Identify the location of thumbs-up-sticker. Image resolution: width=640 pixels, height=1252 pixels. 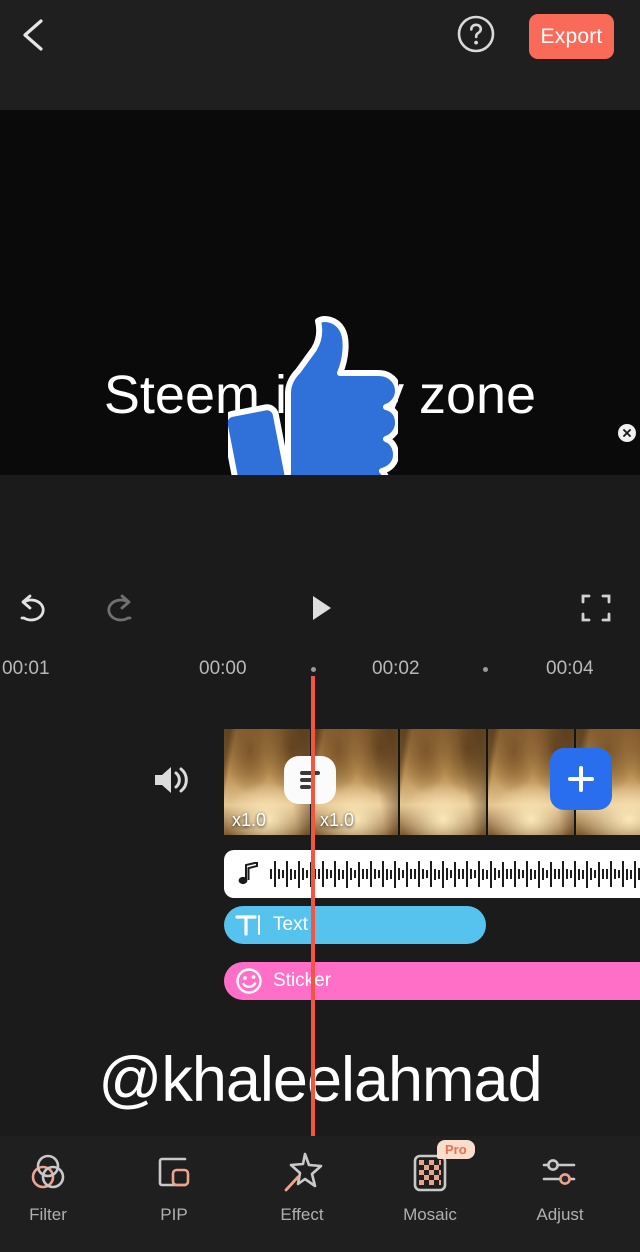
(313, 395).